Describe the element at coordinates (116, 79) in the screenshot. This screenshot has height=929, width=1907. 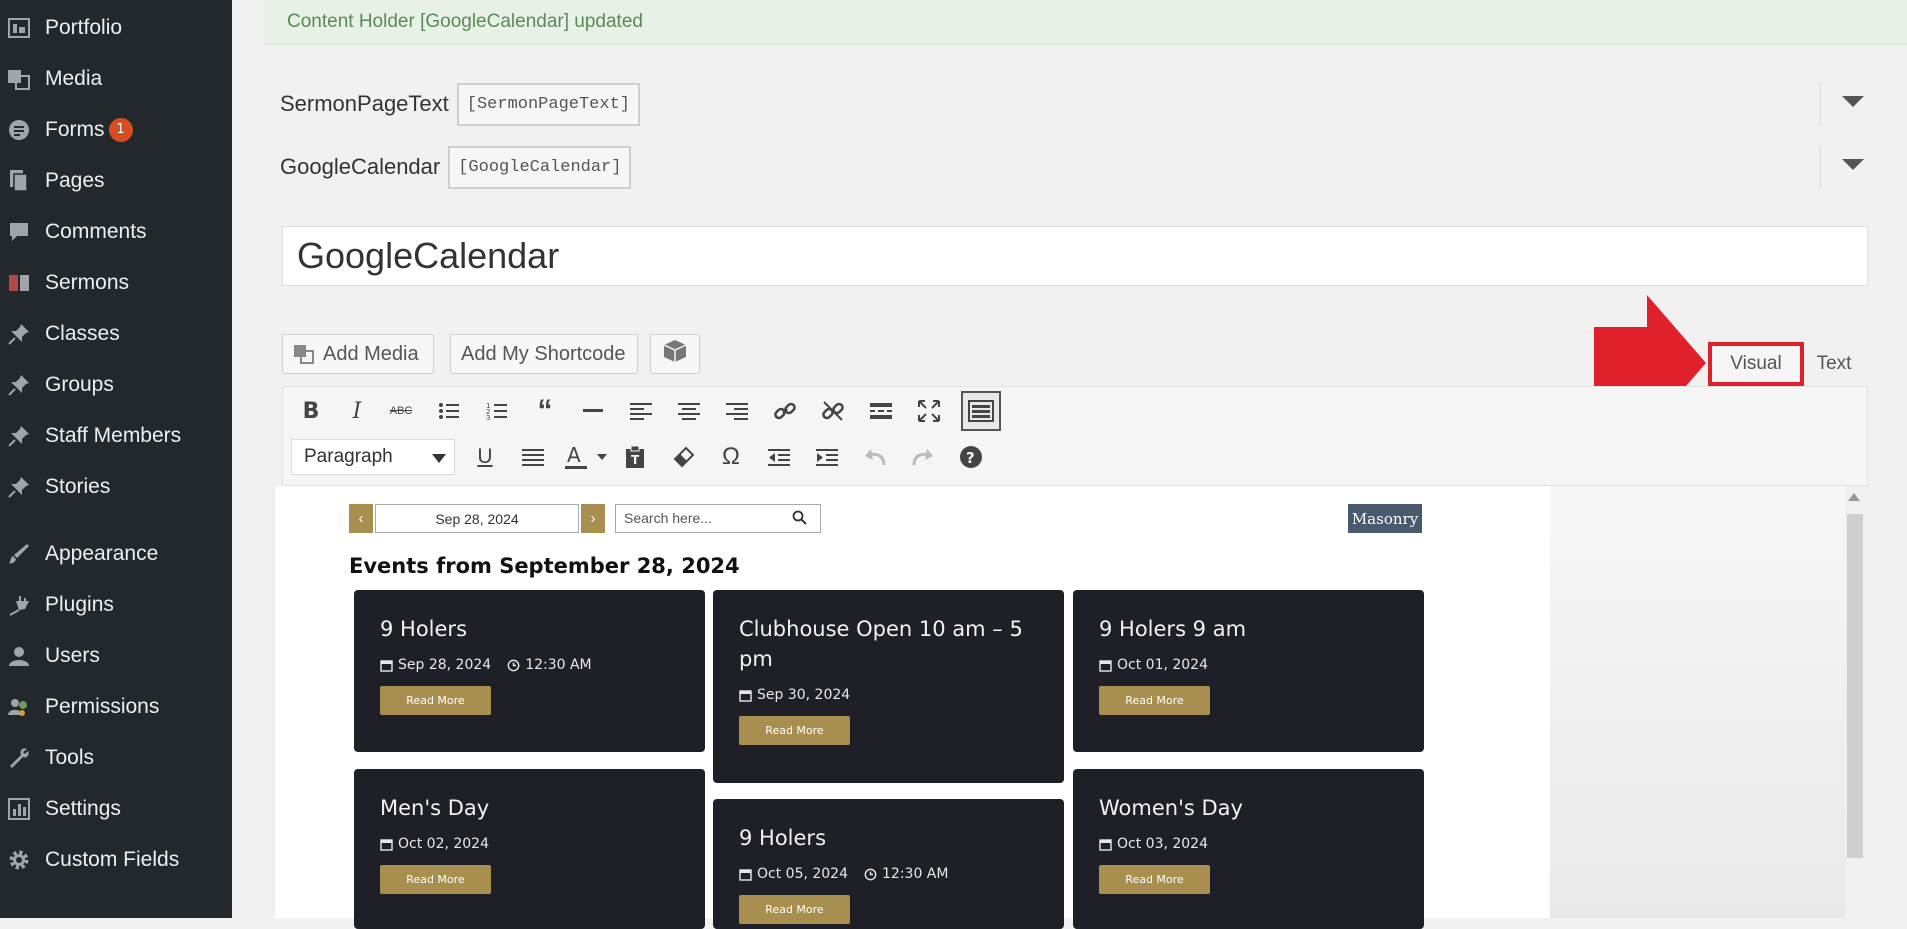
I see `sidebar-item-media: Media` at that location.